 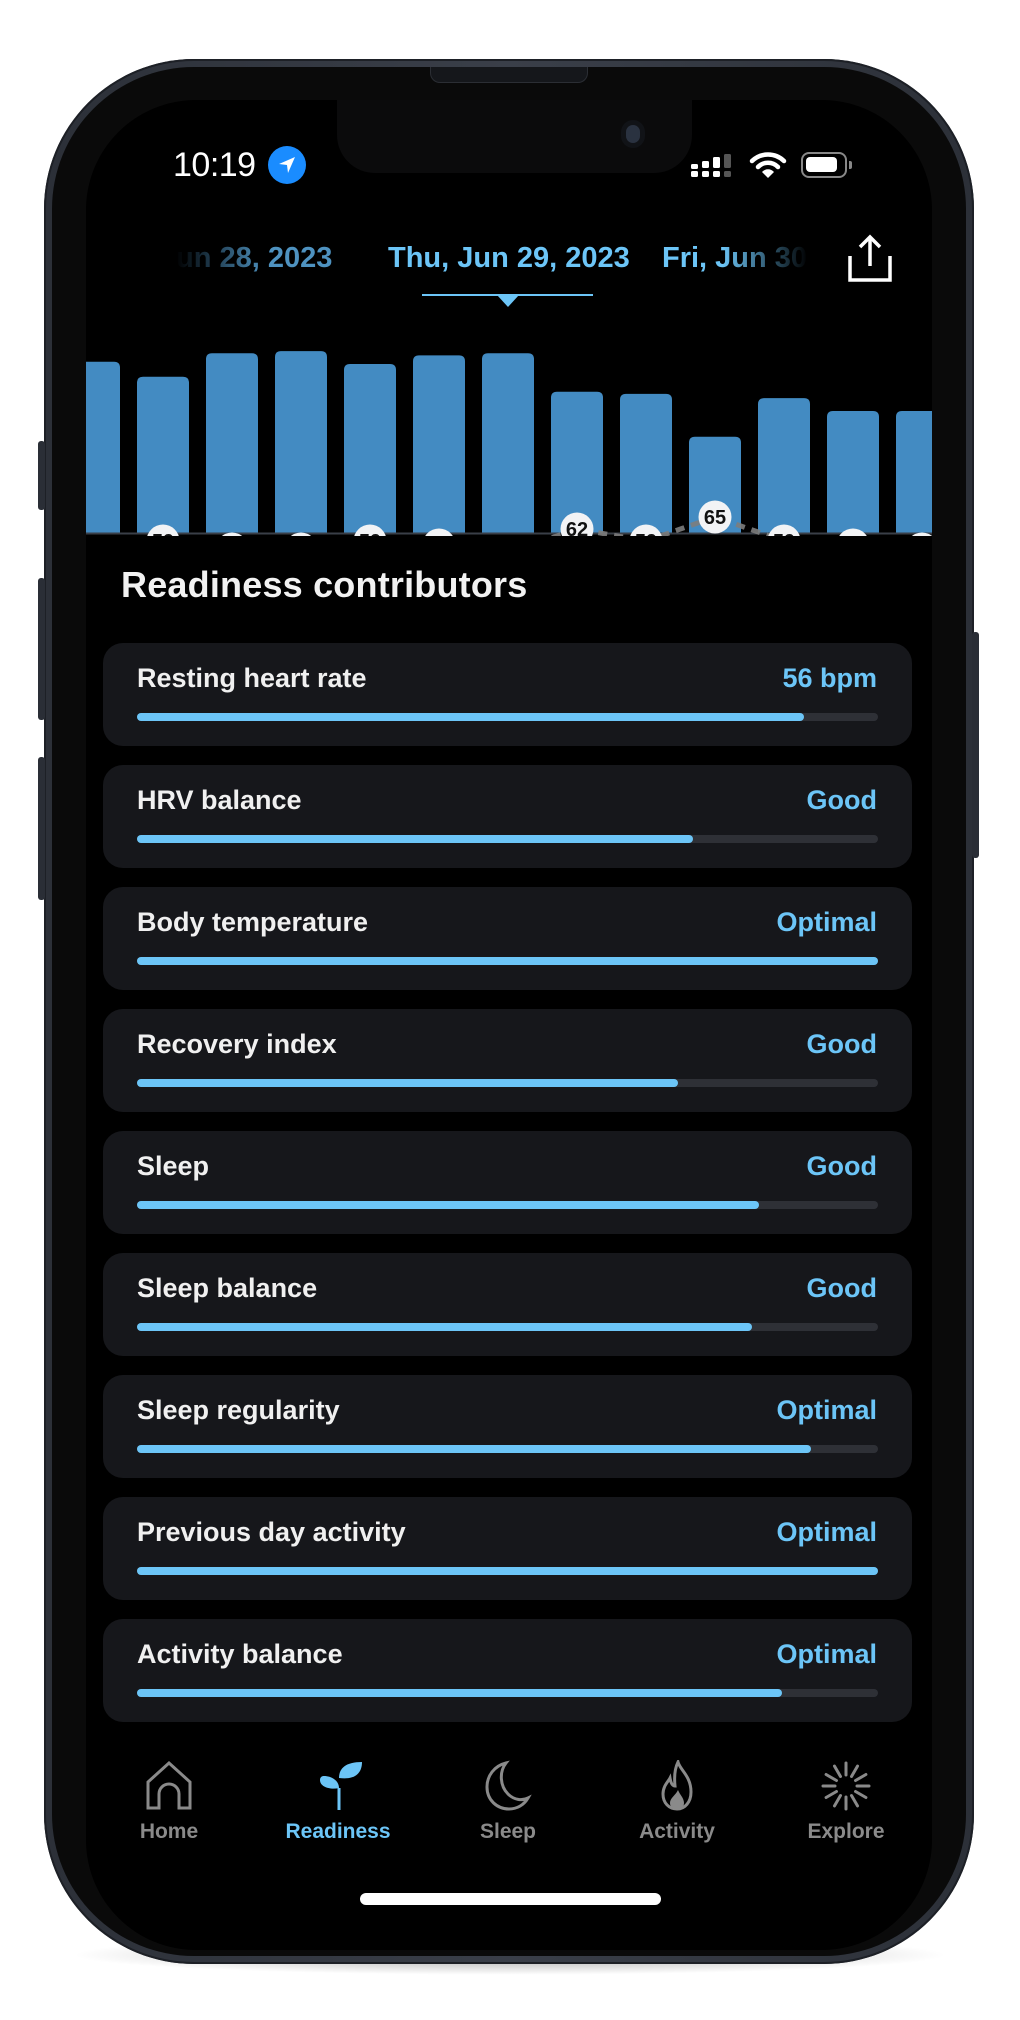 What do you see at coordinates (219, 800) in the screenshot?
I see `contributor-label: HRV balance` at bounding box center [219, 800].